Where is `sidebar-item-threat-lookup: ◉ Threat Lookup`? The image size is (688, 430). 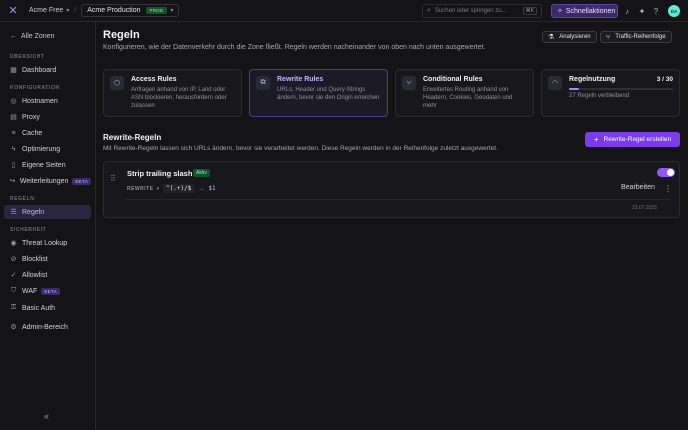
sidebar-item-threat-lookup: ◉ Threat Lookup is located at coordinates (47, 243).